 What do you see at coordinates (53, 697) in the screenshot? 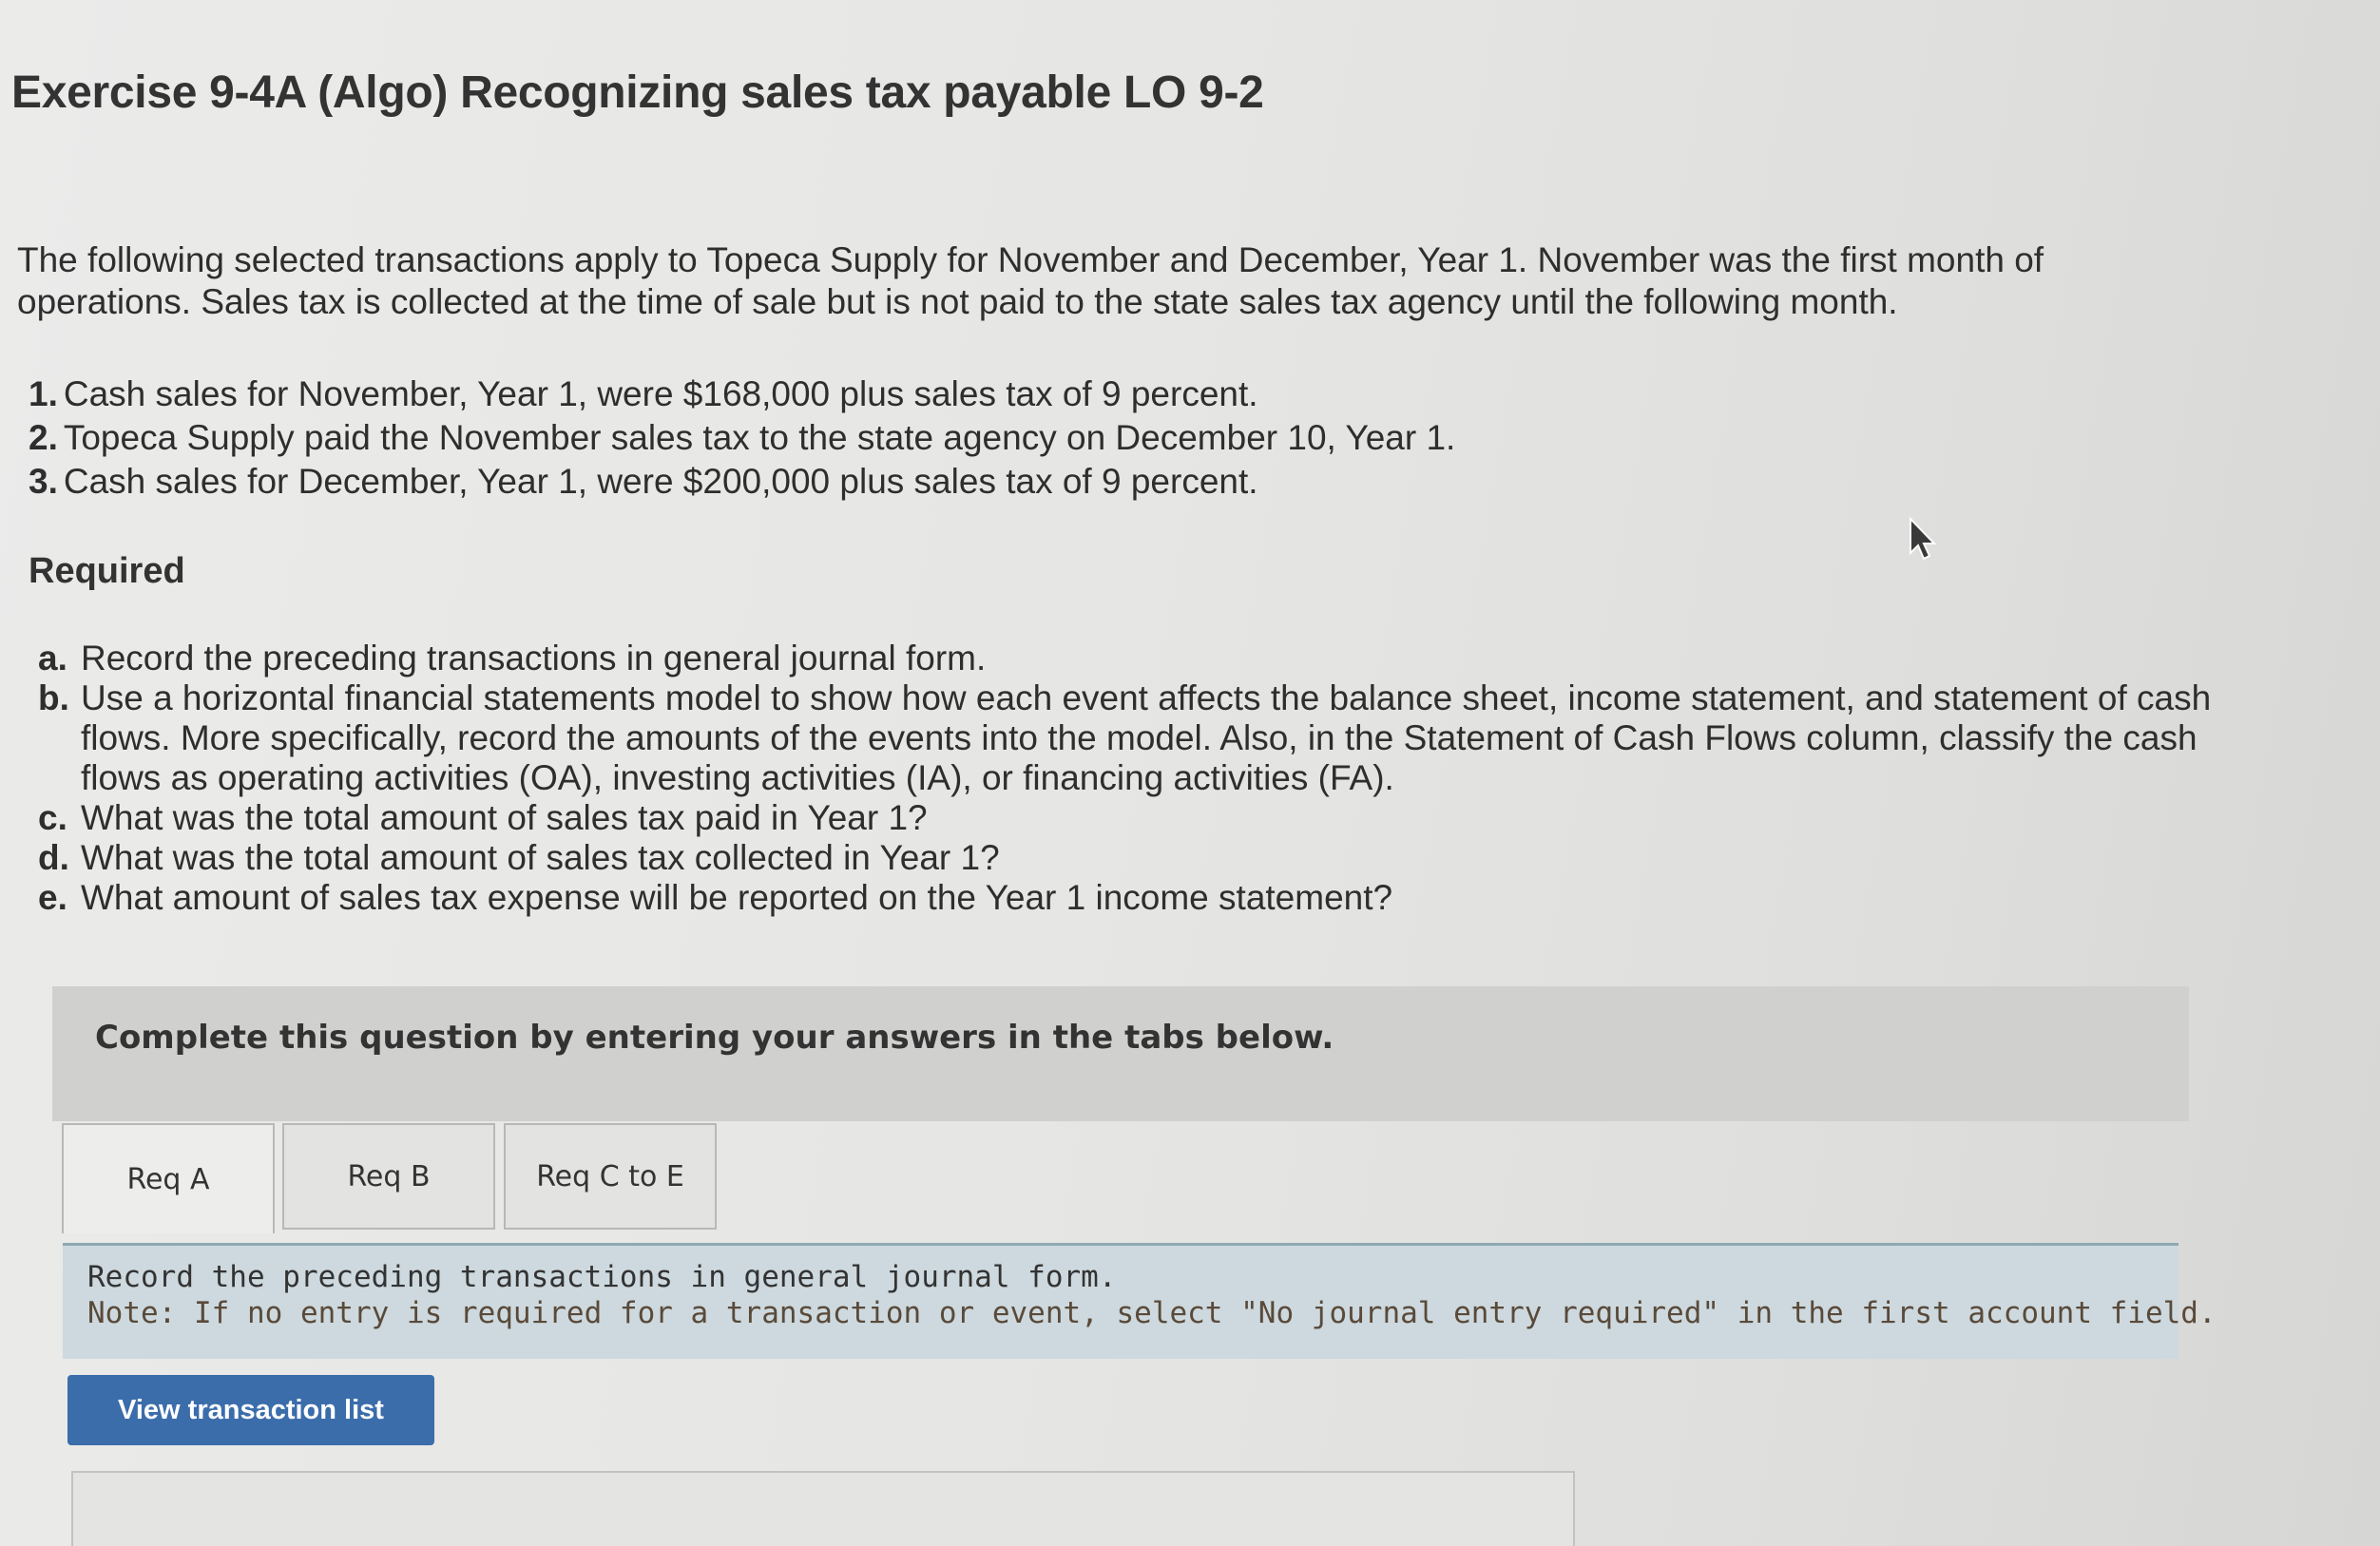
I see `list-letter: b.` at bounding box center [53, 697].